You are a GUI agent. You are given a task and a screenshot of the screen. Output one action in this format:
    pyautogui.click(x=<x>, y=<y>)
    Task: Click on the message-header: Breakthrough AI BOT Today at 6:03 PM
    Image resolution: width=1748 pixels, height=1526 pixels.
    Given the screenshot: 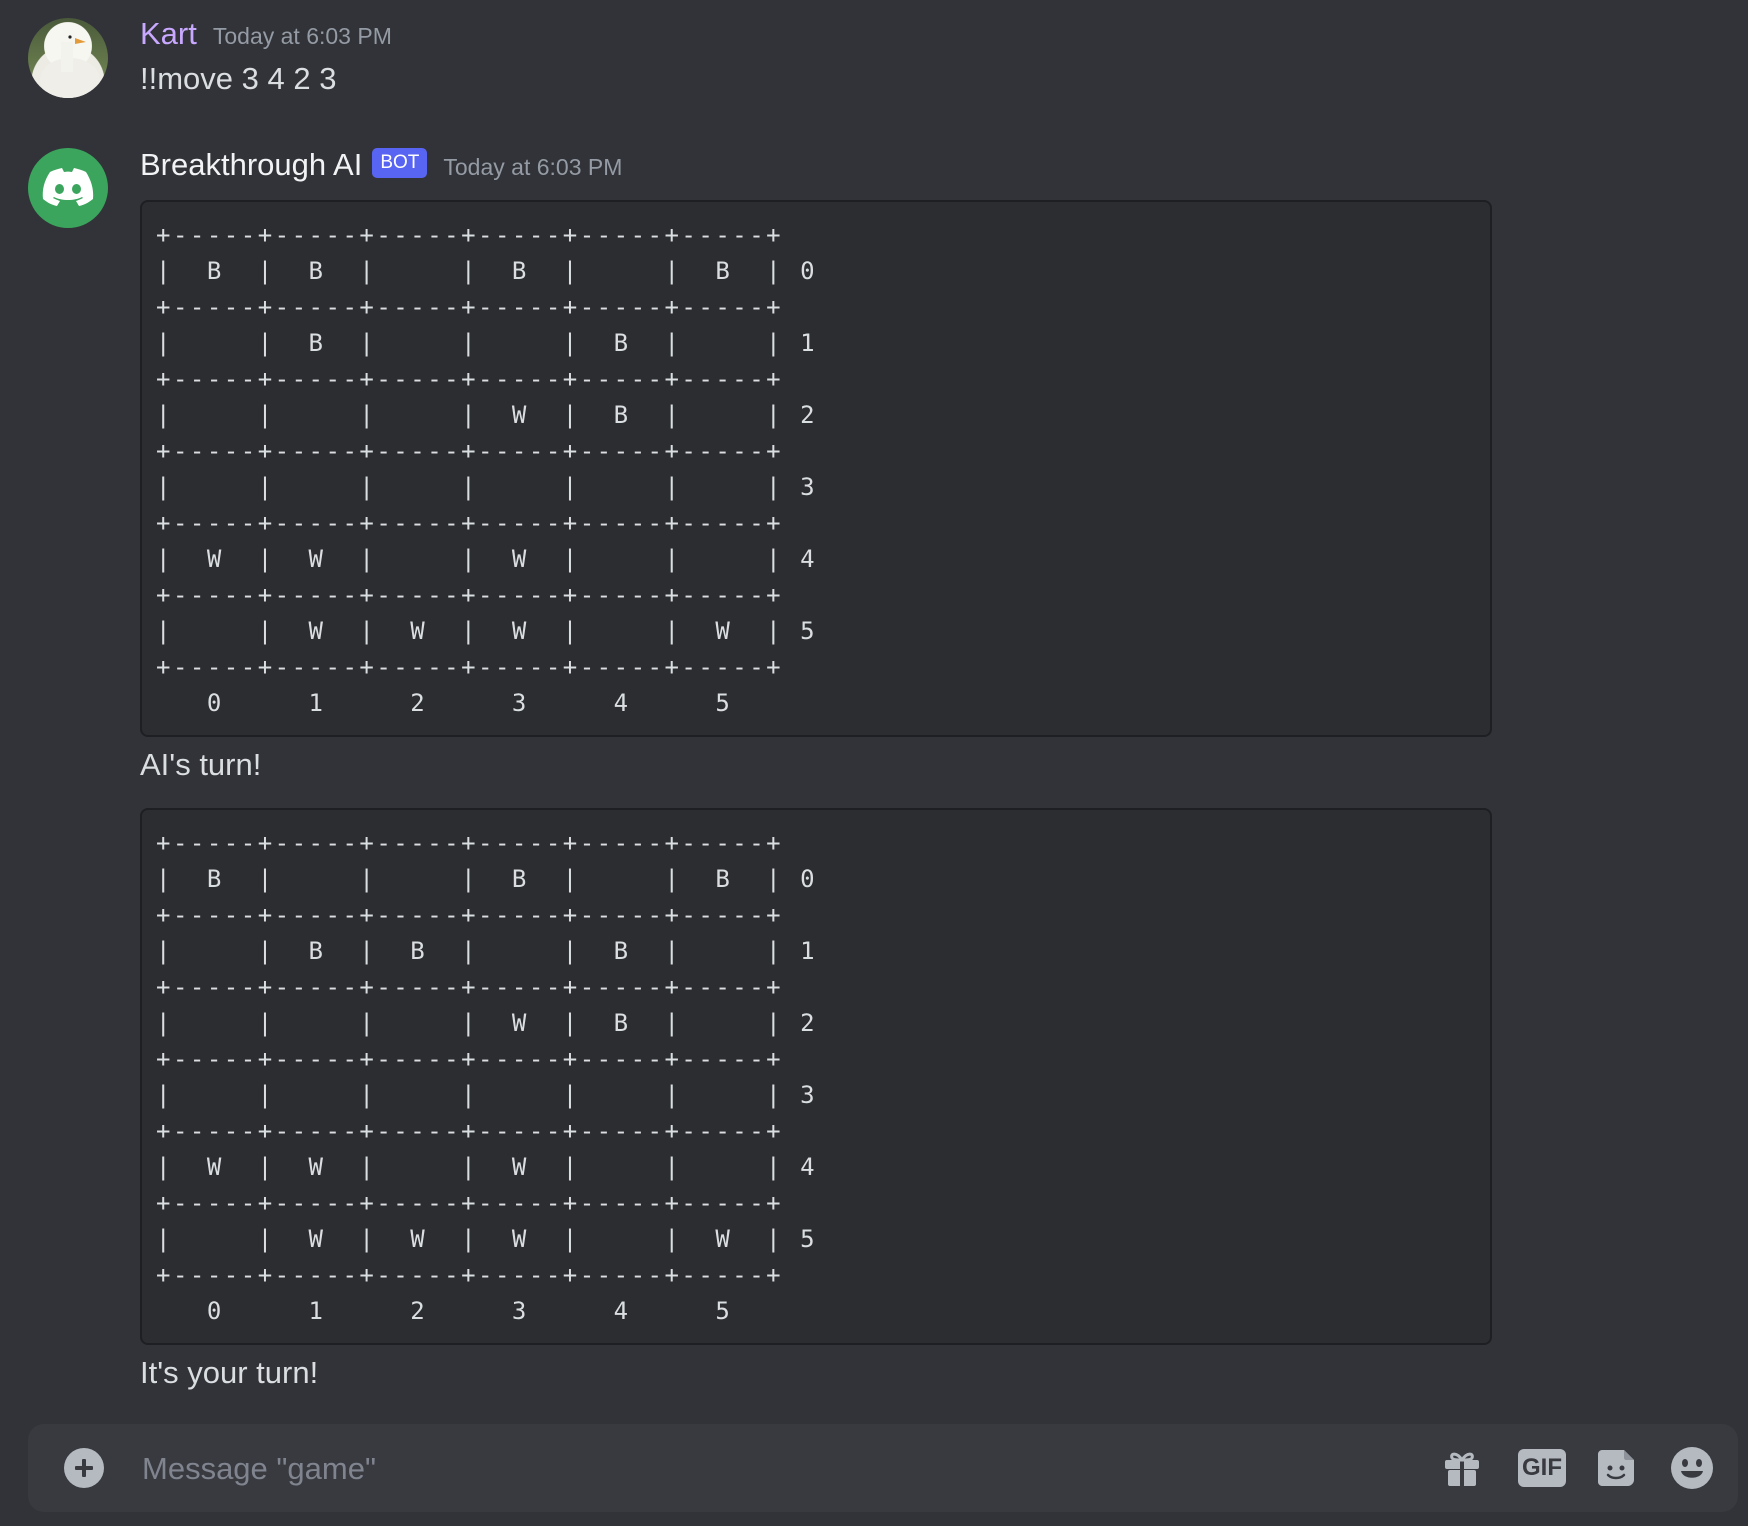 What is the action you would take?
    pyautogui.click(x=381, y=165)
    